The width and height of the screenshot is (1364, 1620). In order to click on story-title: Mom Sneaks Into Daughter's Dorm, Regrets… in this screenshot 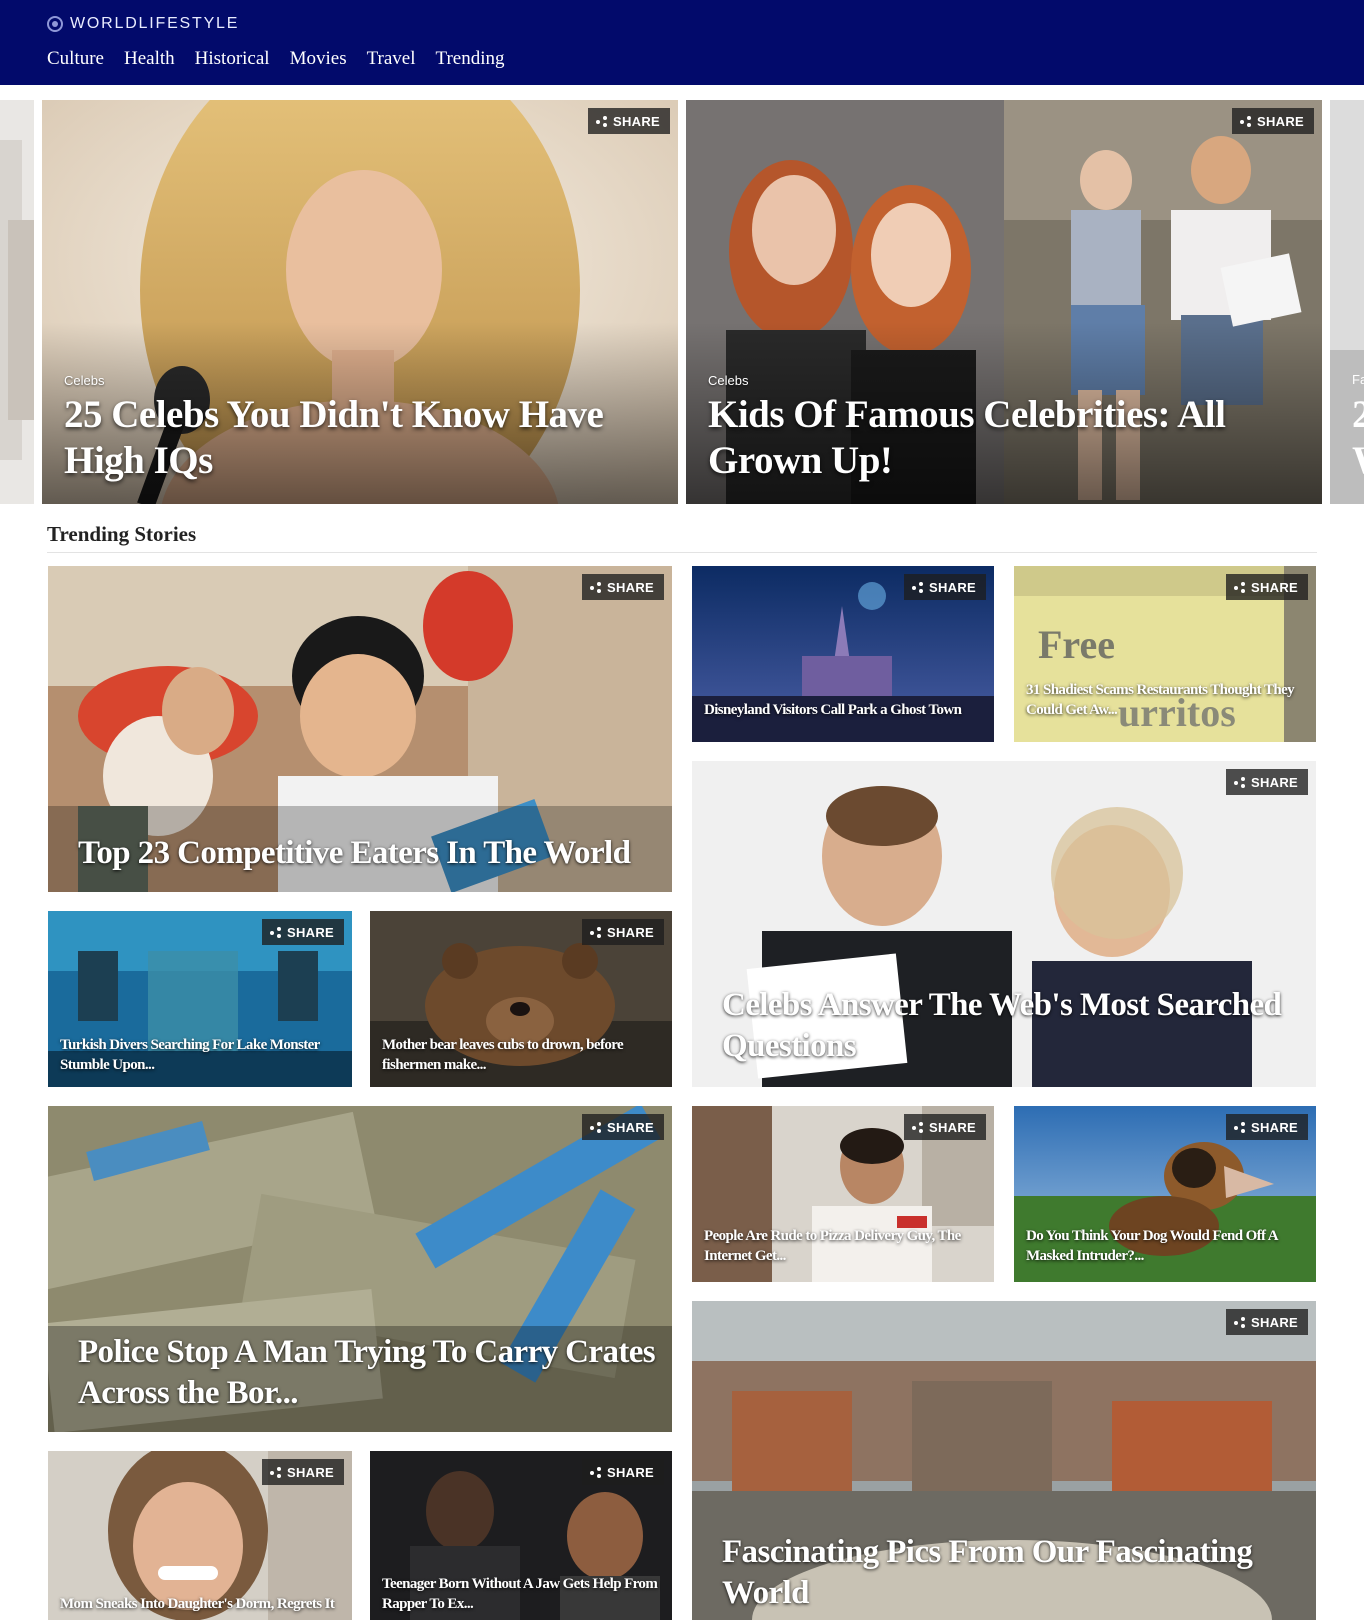, I will do `click(199, 1604)`.